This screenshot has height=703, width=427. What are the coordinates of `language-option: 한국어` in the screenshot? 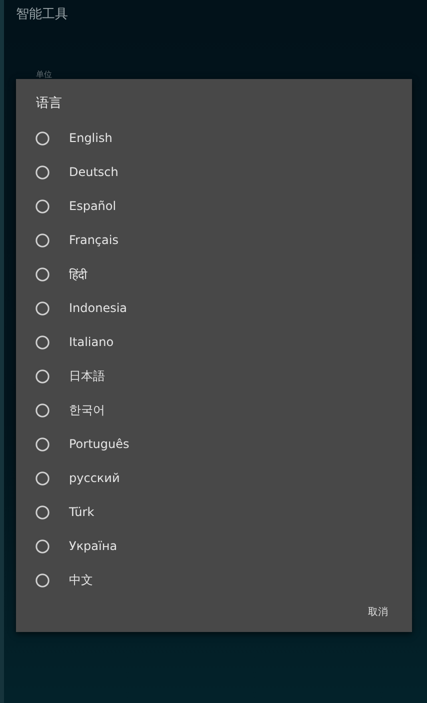 It's located at (214, 410).